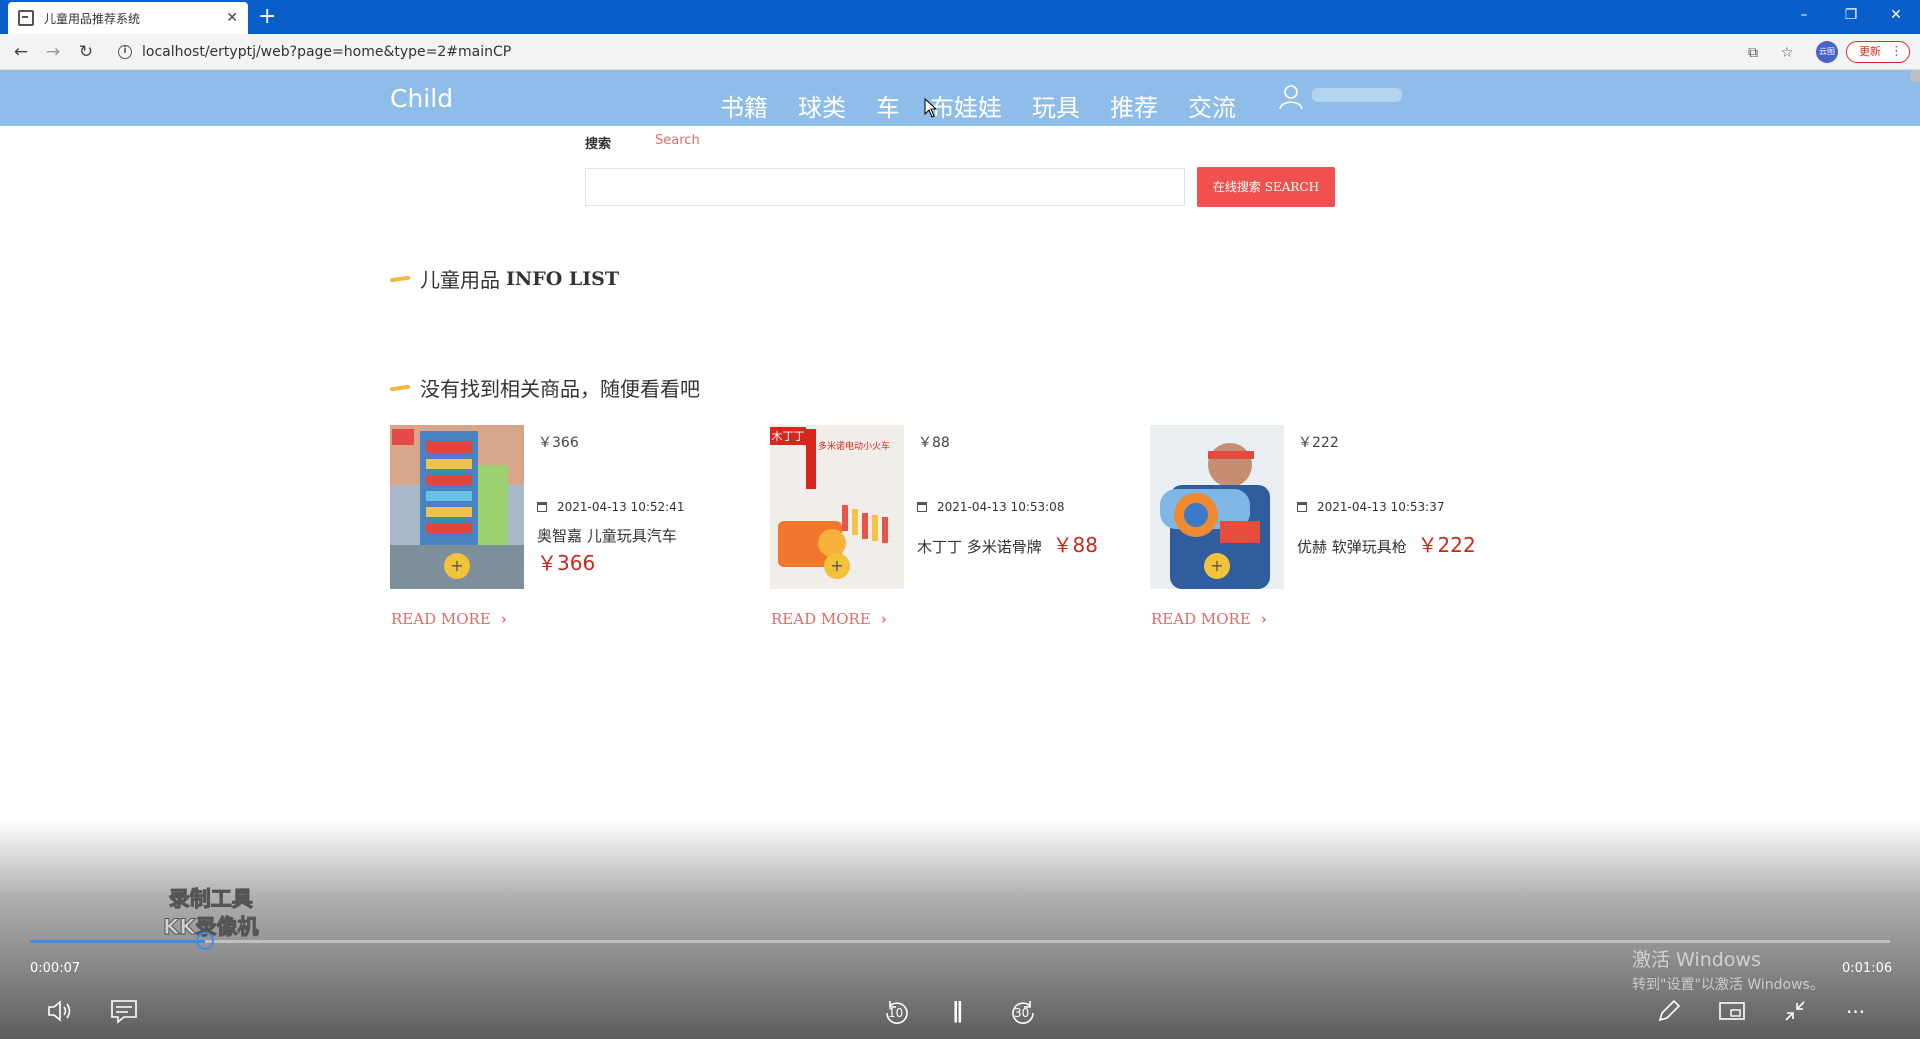 Image resolution: width=1920 pixels, height=1039 pixels. Describe the element at coordinates (86, 52) in the screenshot. I see `reload-icon: ↻` at that location.